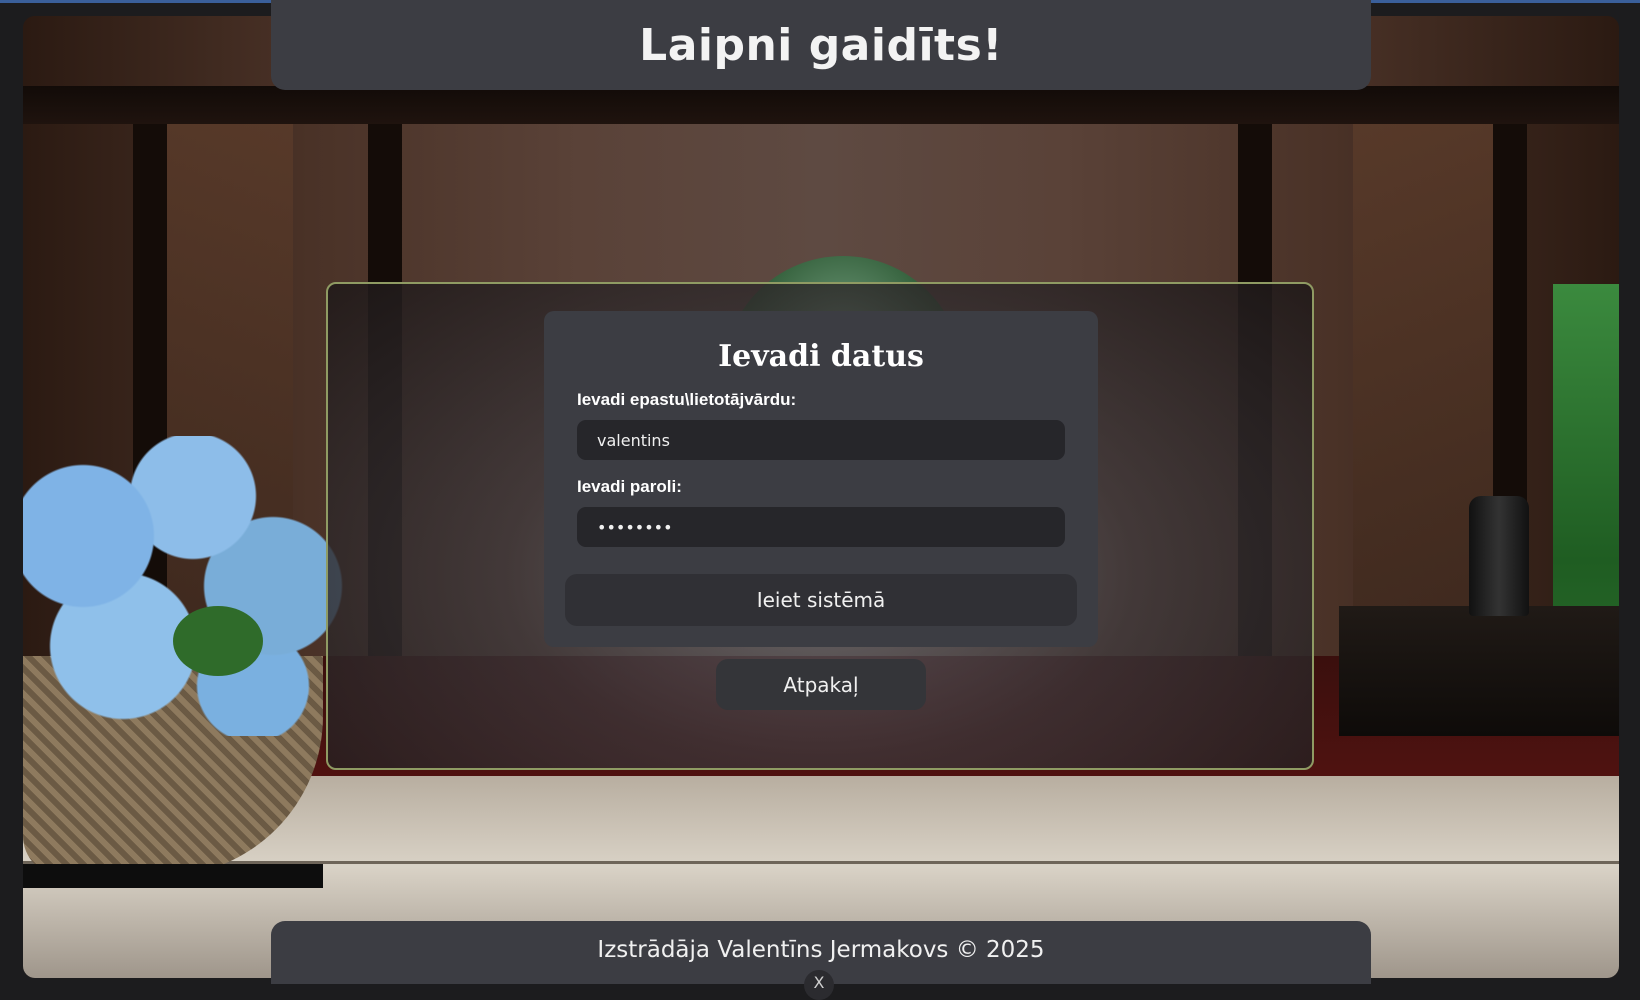 This screenshot has width=1640, height=1000. Describe the element at coordinates (218, 641) in the screenshot. I see `background-leaves` at that location.